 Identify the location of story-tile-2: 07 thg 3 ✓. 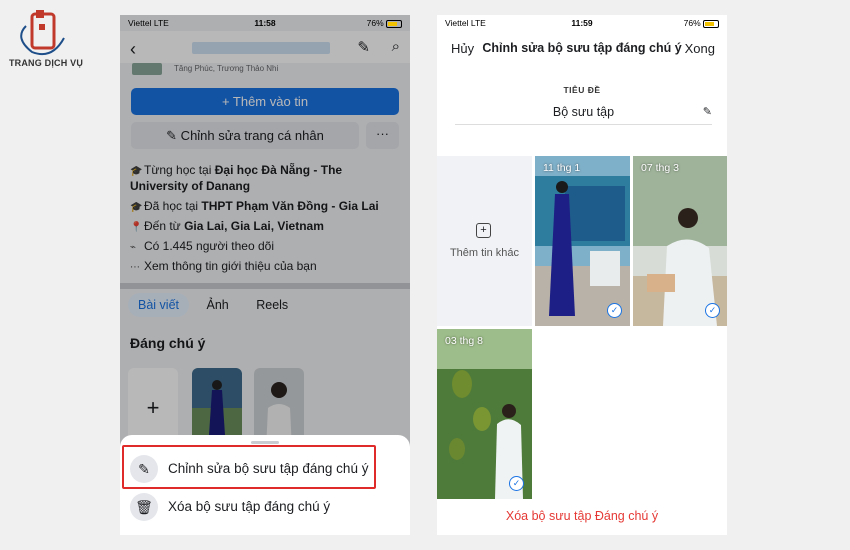
(680, 241).